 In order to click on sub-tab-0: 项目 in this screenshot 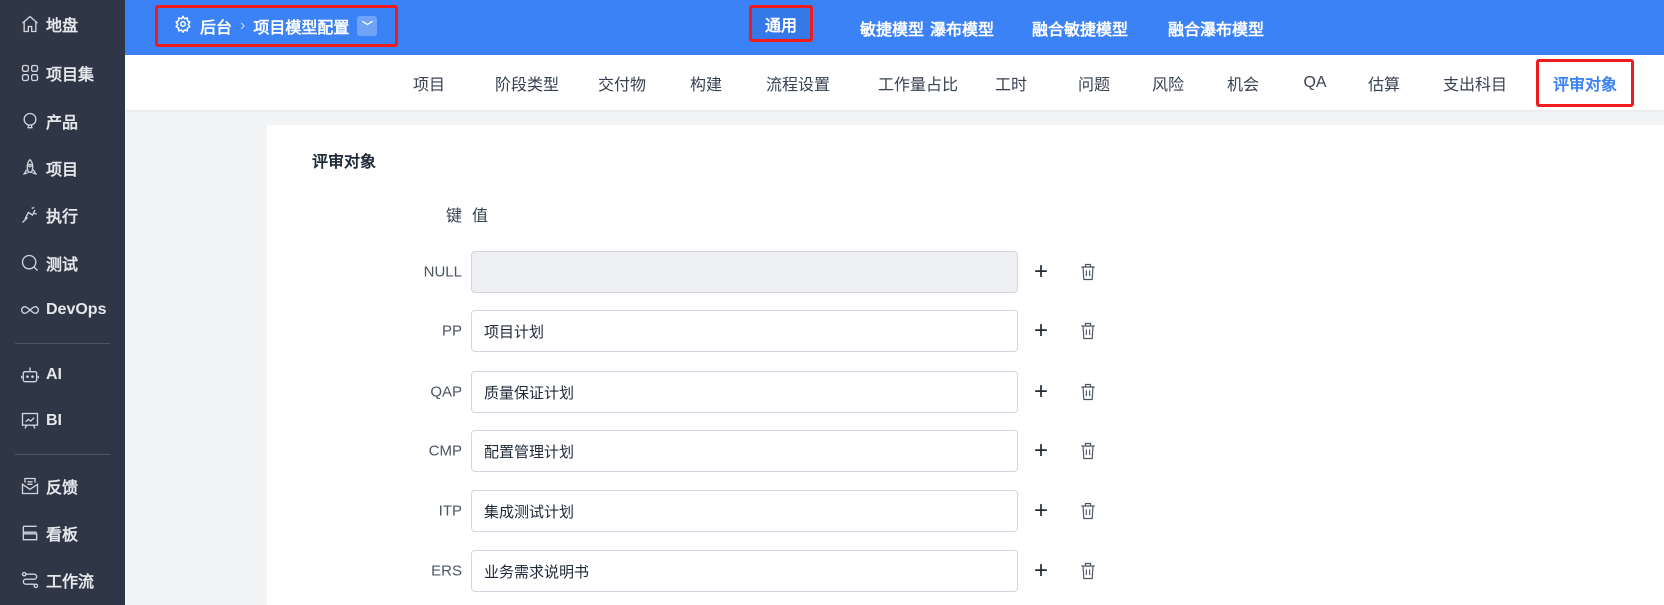, I will do `click(429, 83)`.